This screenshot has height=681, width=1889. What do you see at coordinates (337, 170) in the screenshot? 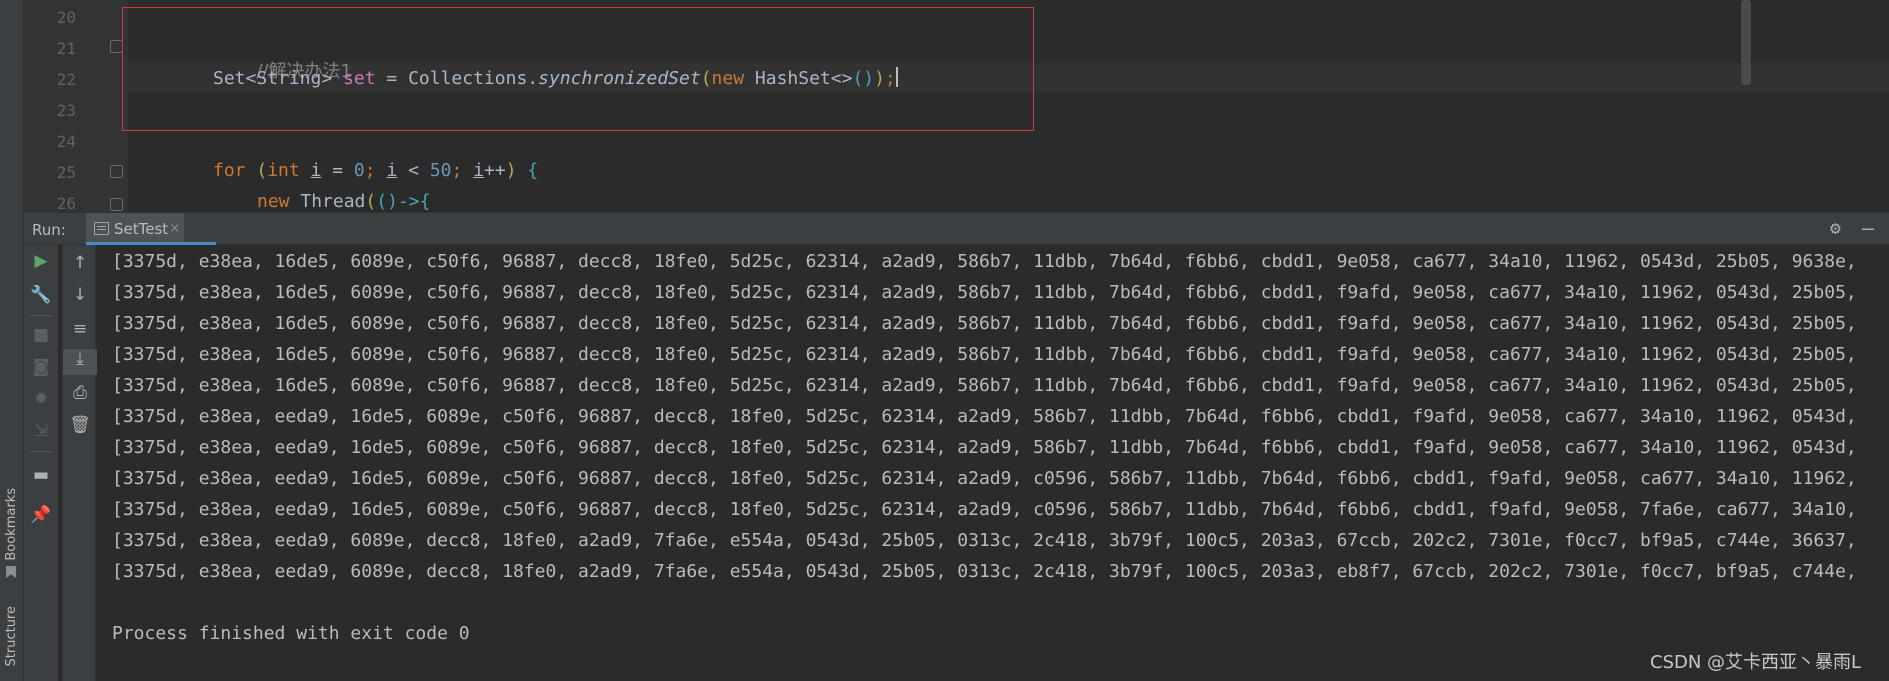
I see `operator-token: =` at bounding box center [337, 170].